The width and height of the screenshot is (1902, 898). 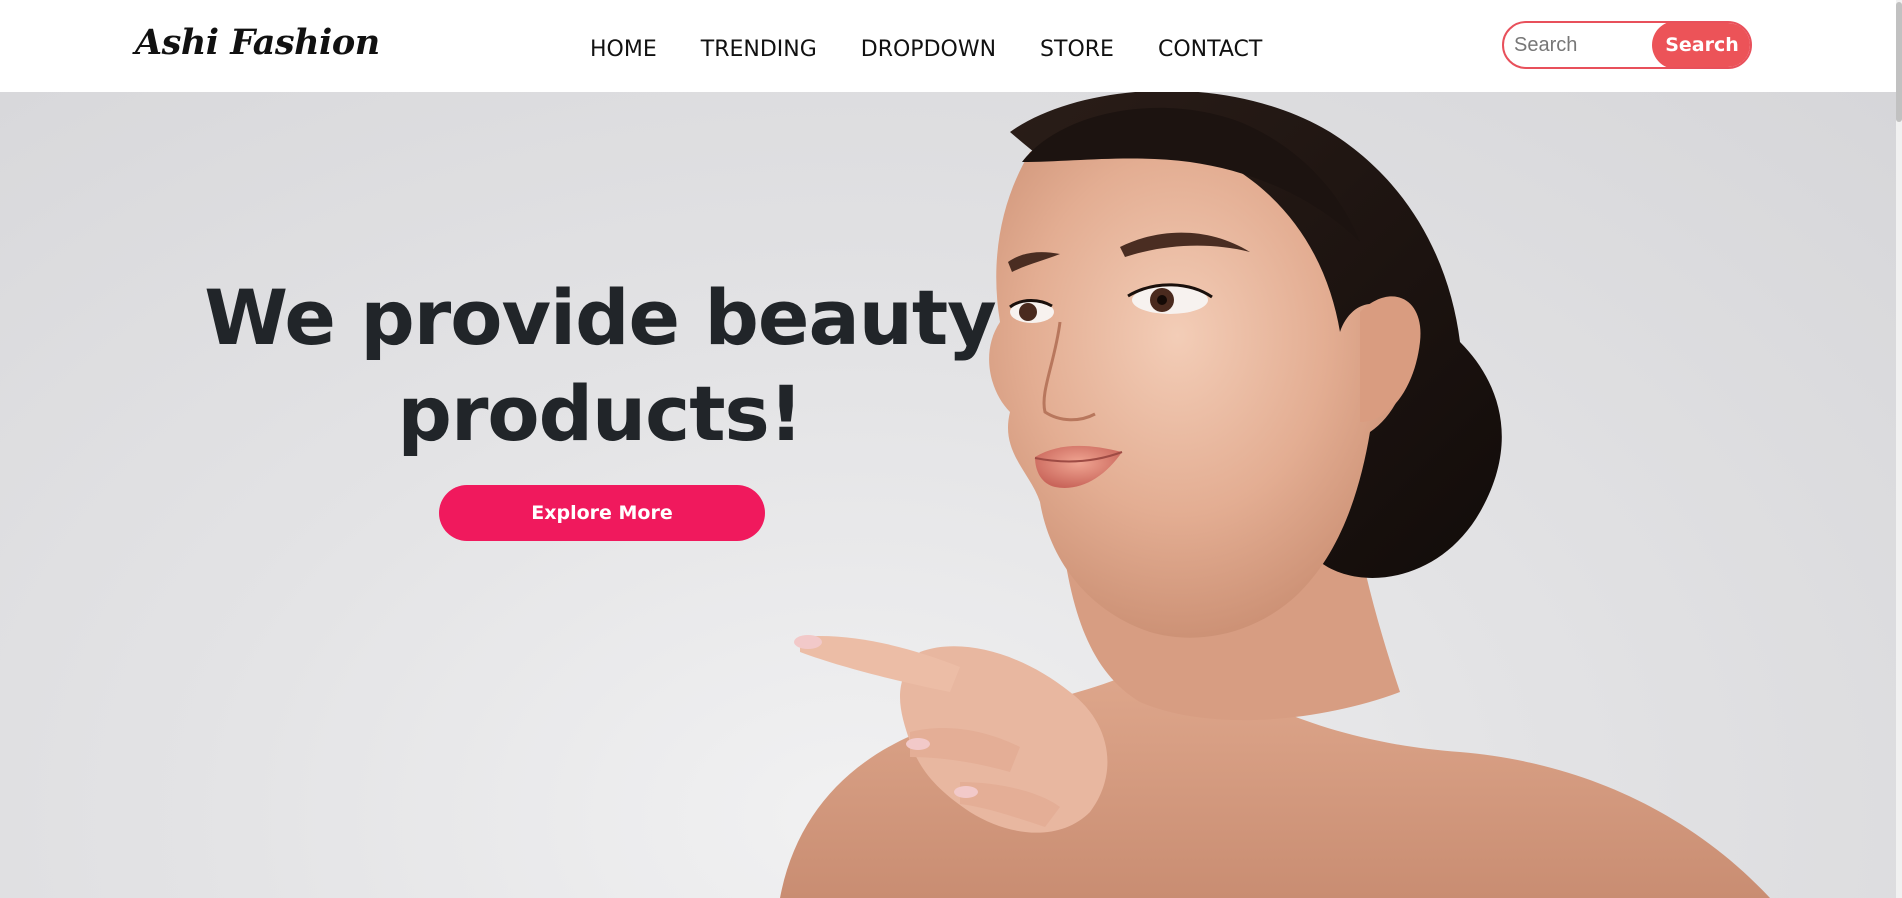 I want to click on page-scrollbar-thumb, so click(x=1899, y=62).